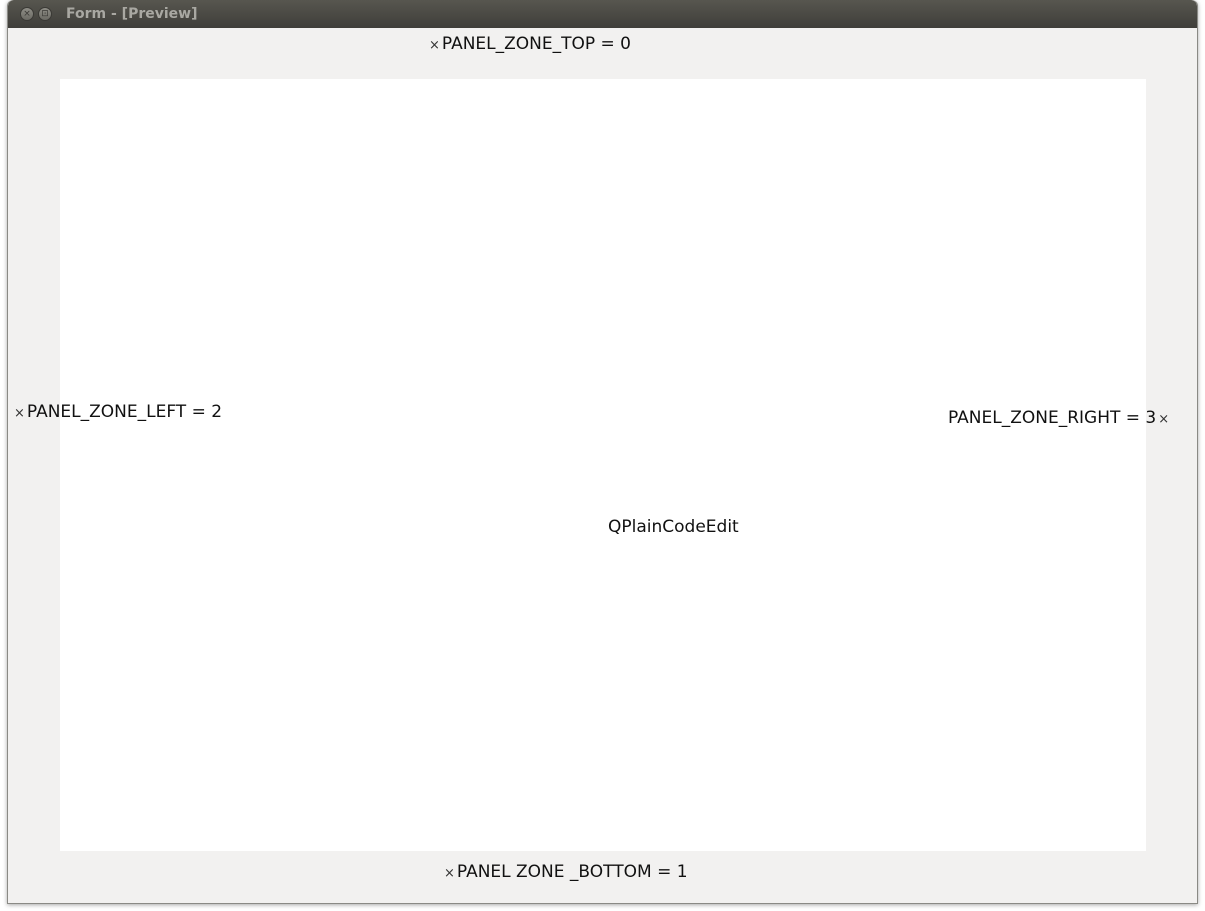  I want to click on window-maximize-icon: ⊡, so click(45, 14).